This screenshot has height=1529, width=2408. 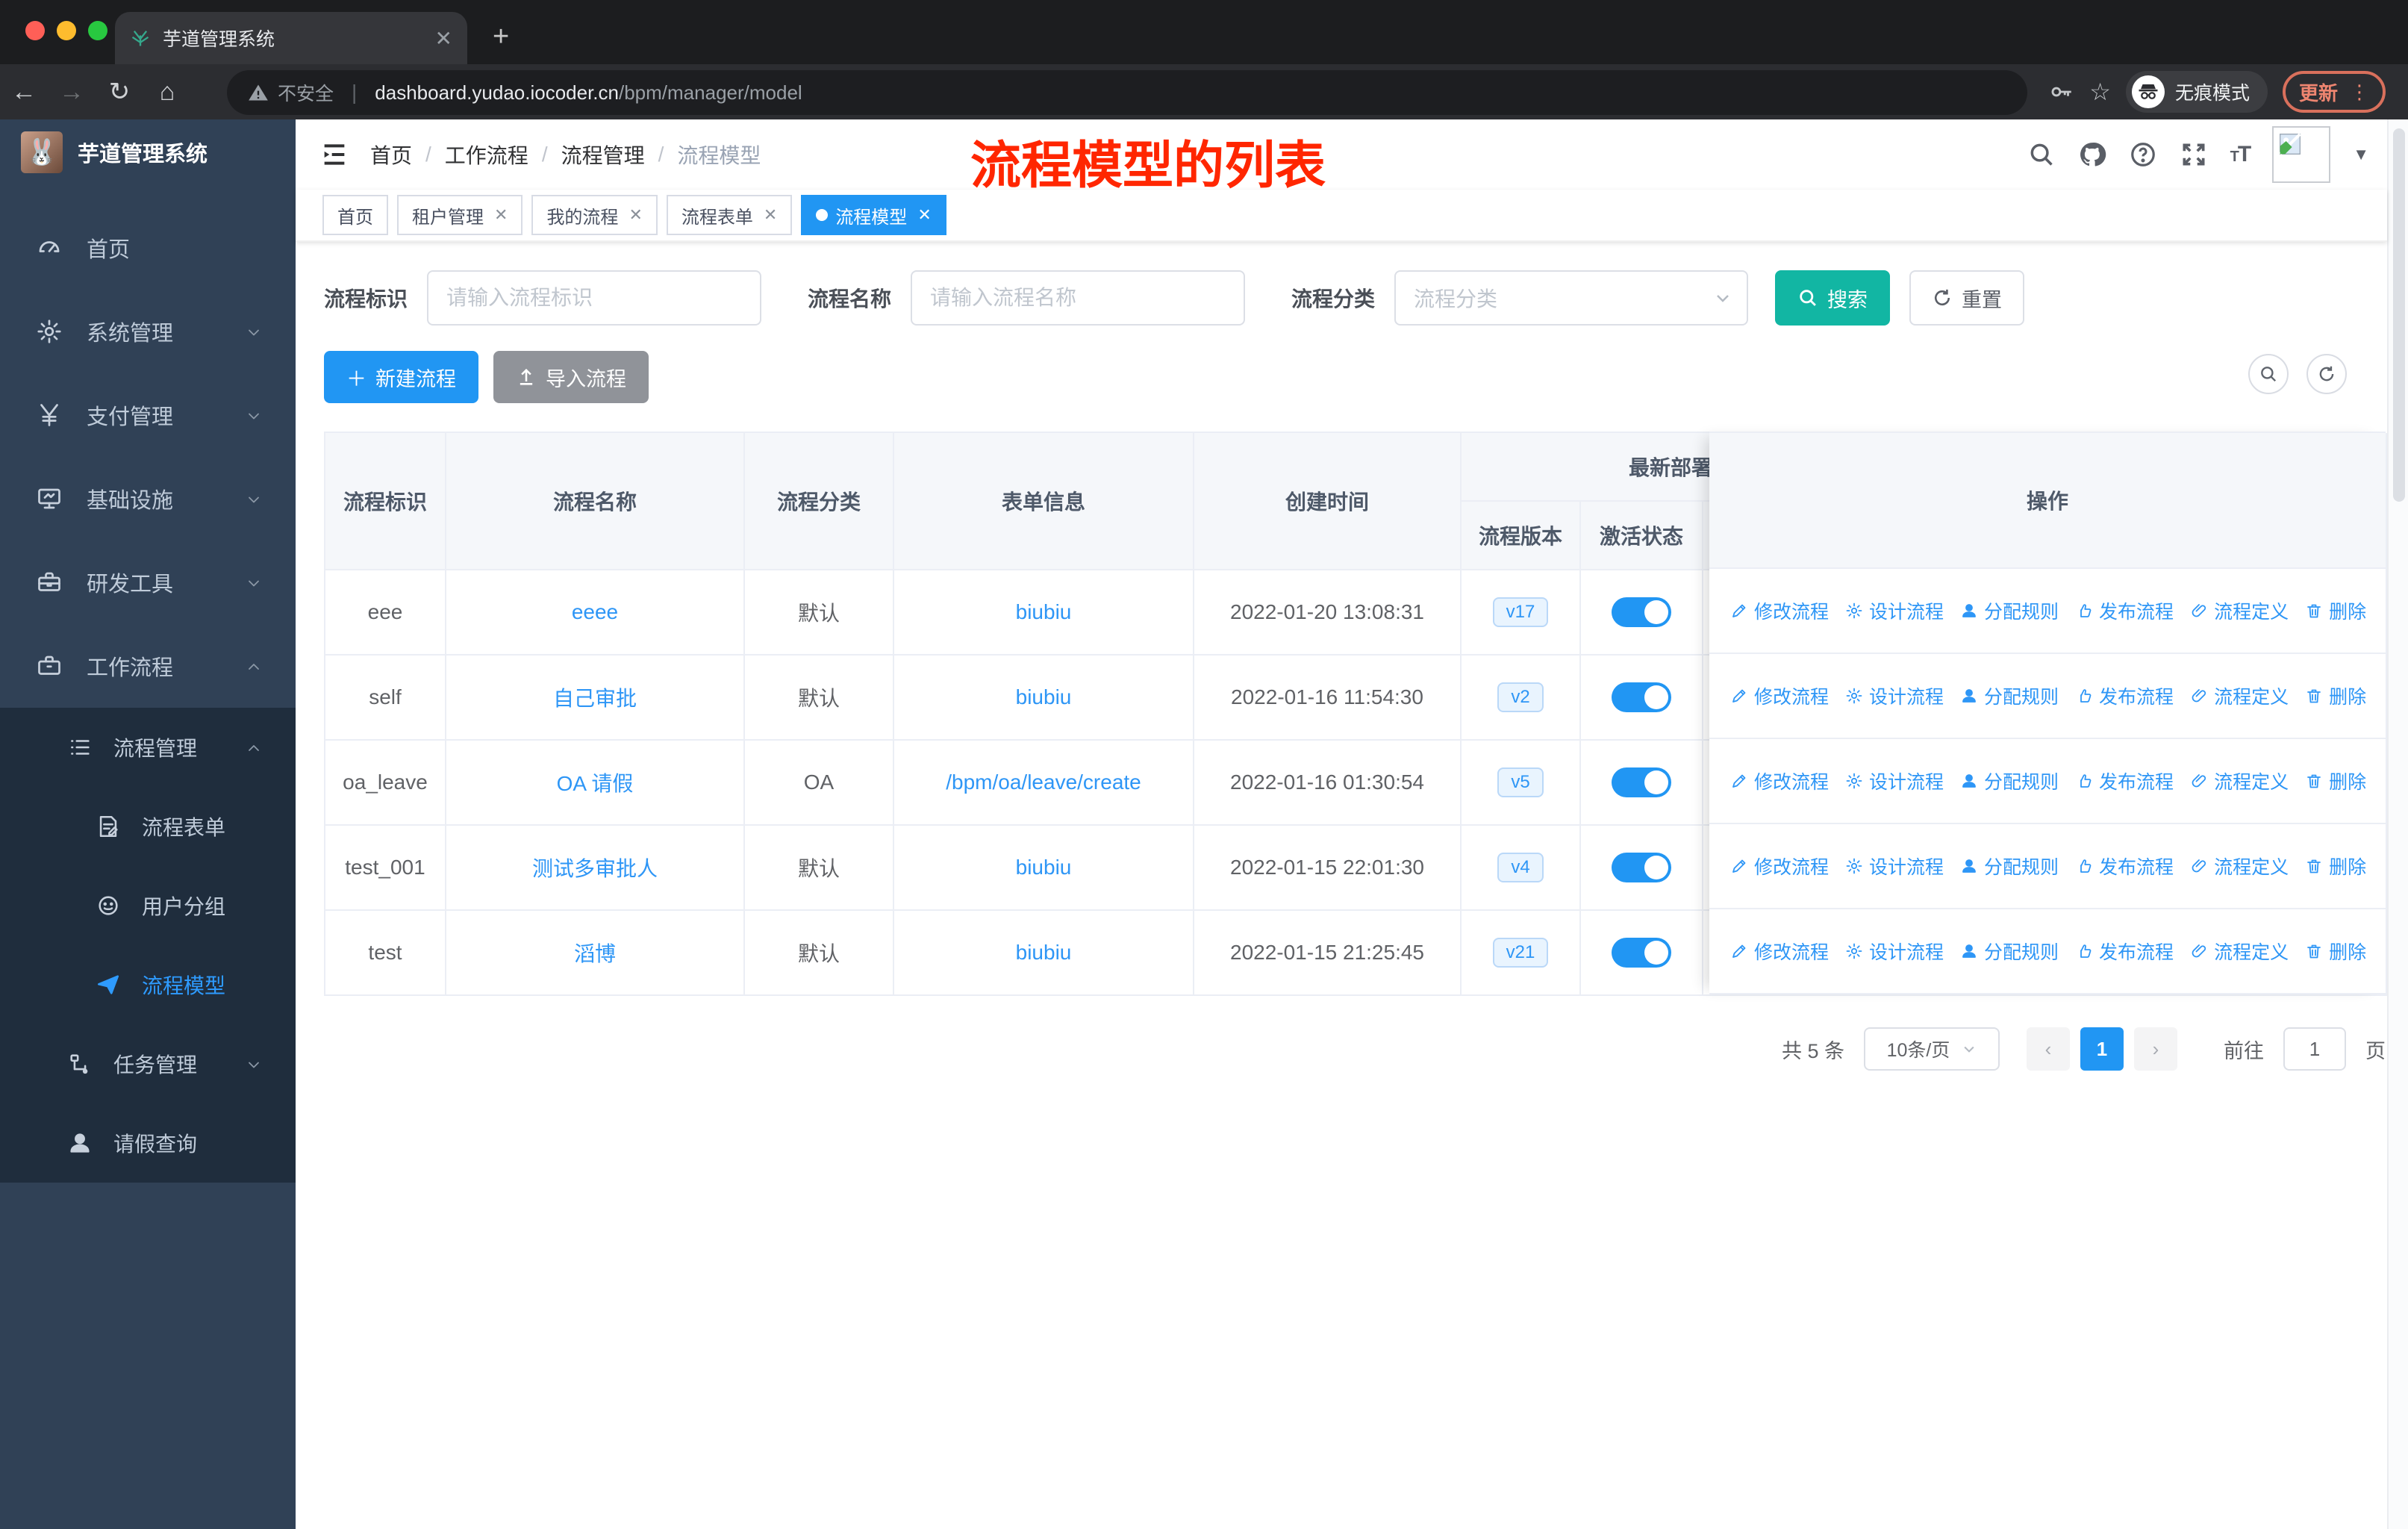 What do you see at coordinates (486, 154) in the screenshot?
I see `breadcrumb-item: 工作流程` at bounding box center [486, 154].